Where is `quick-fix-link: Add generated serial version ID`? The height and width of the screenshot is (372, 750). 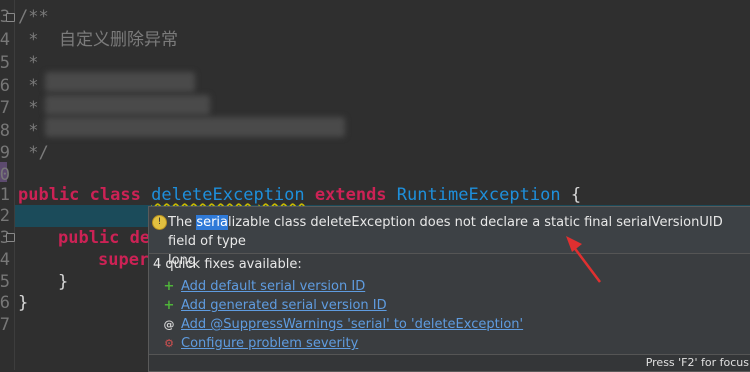
quick-fix-link: Add generated serial version ID is located at coordinates (284, 305).